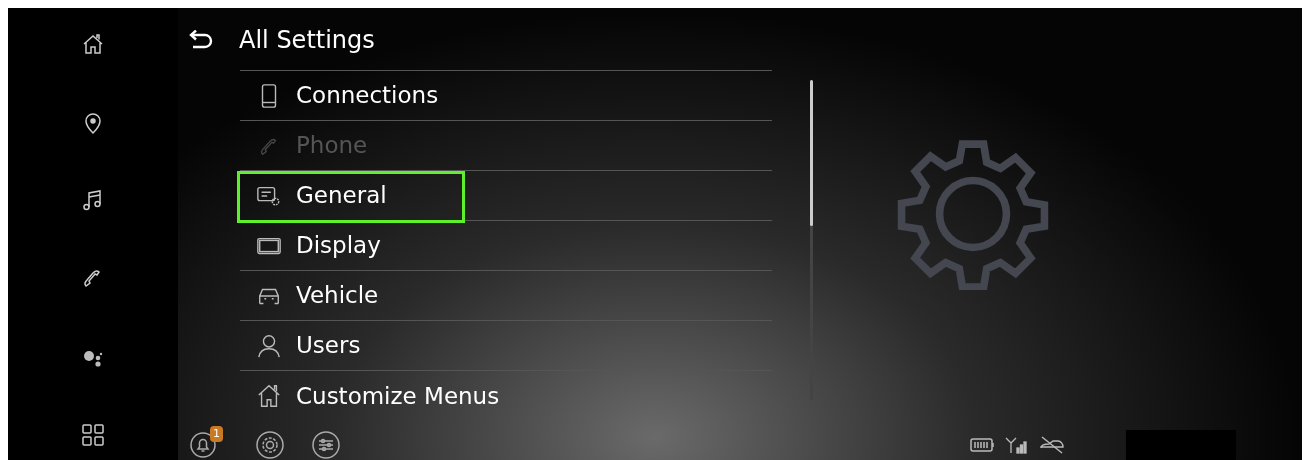 The image size is (1310, 460). What do you see at coordinates (307, 40) in the screenshot?
I see `page-title: All Settings` at bounding box center [307, 40].